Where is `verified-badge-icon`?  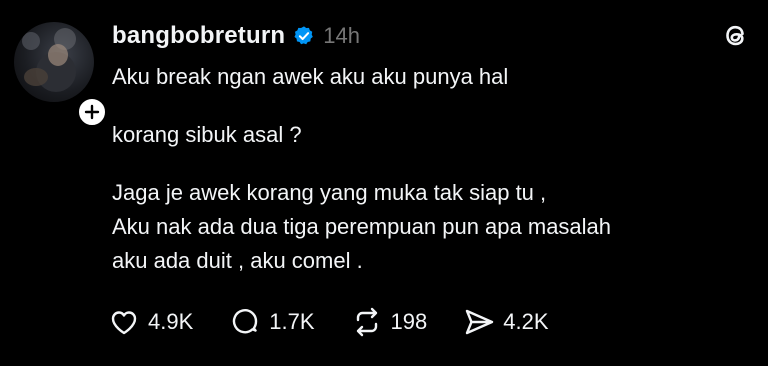 verified-badge-icon is located at coordinates (304, 35).